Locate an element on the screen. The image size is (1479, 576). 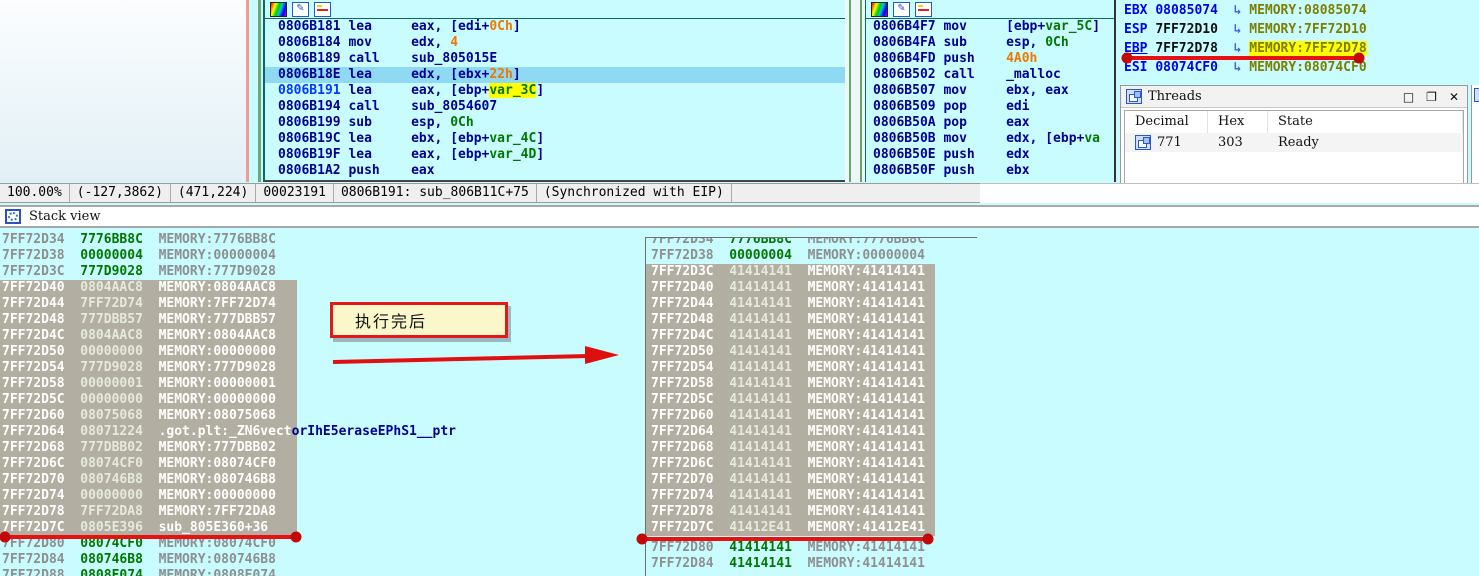
disasm-line: 0806B19C lea ebx, [ebp+var_4C] is located at coordinates (555, 139).